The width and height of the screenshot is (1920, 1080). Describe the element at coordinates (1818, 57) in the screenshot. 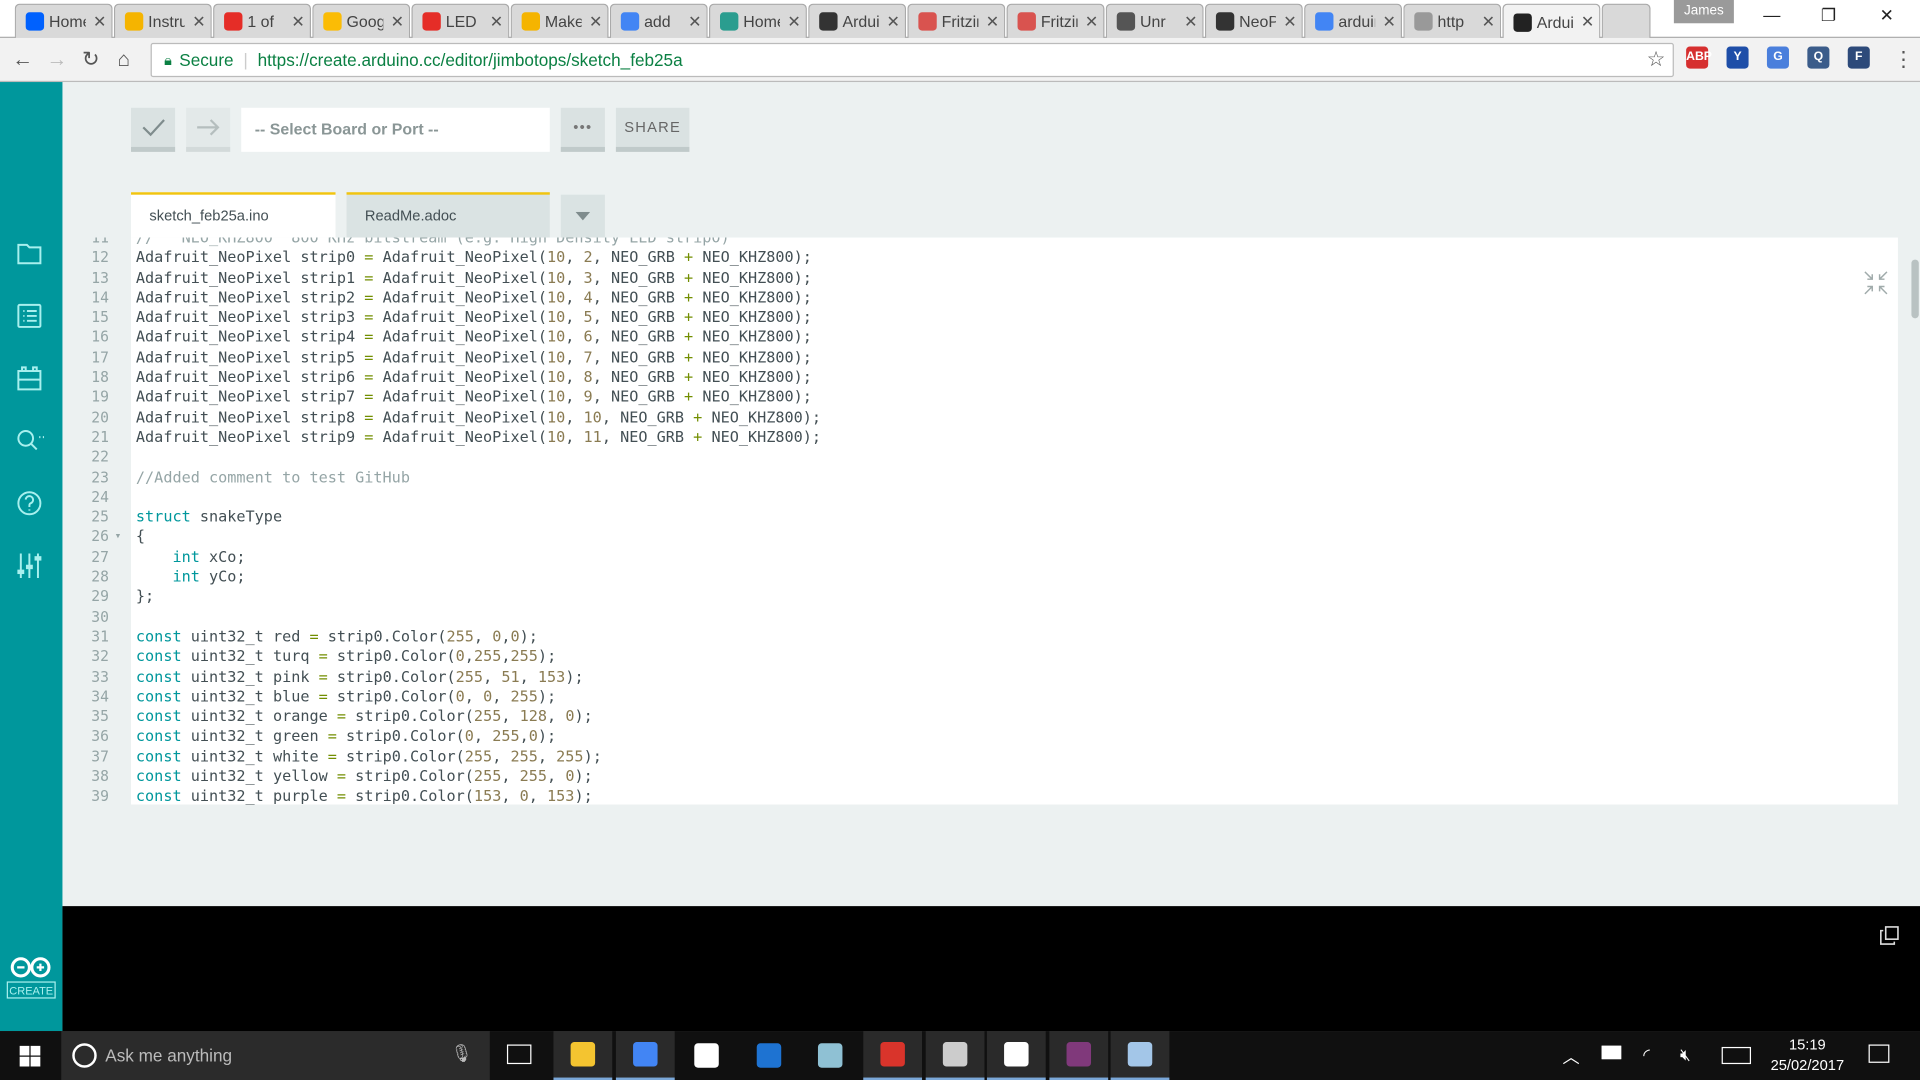

I see `extension-icon: Q` at that location.